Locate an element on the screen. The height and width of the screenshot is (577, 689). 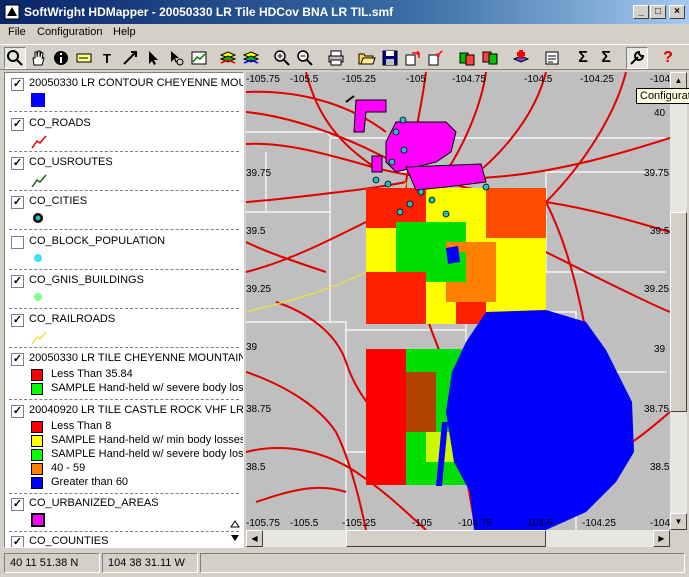
app-icon is located at coordinates (12, 12).